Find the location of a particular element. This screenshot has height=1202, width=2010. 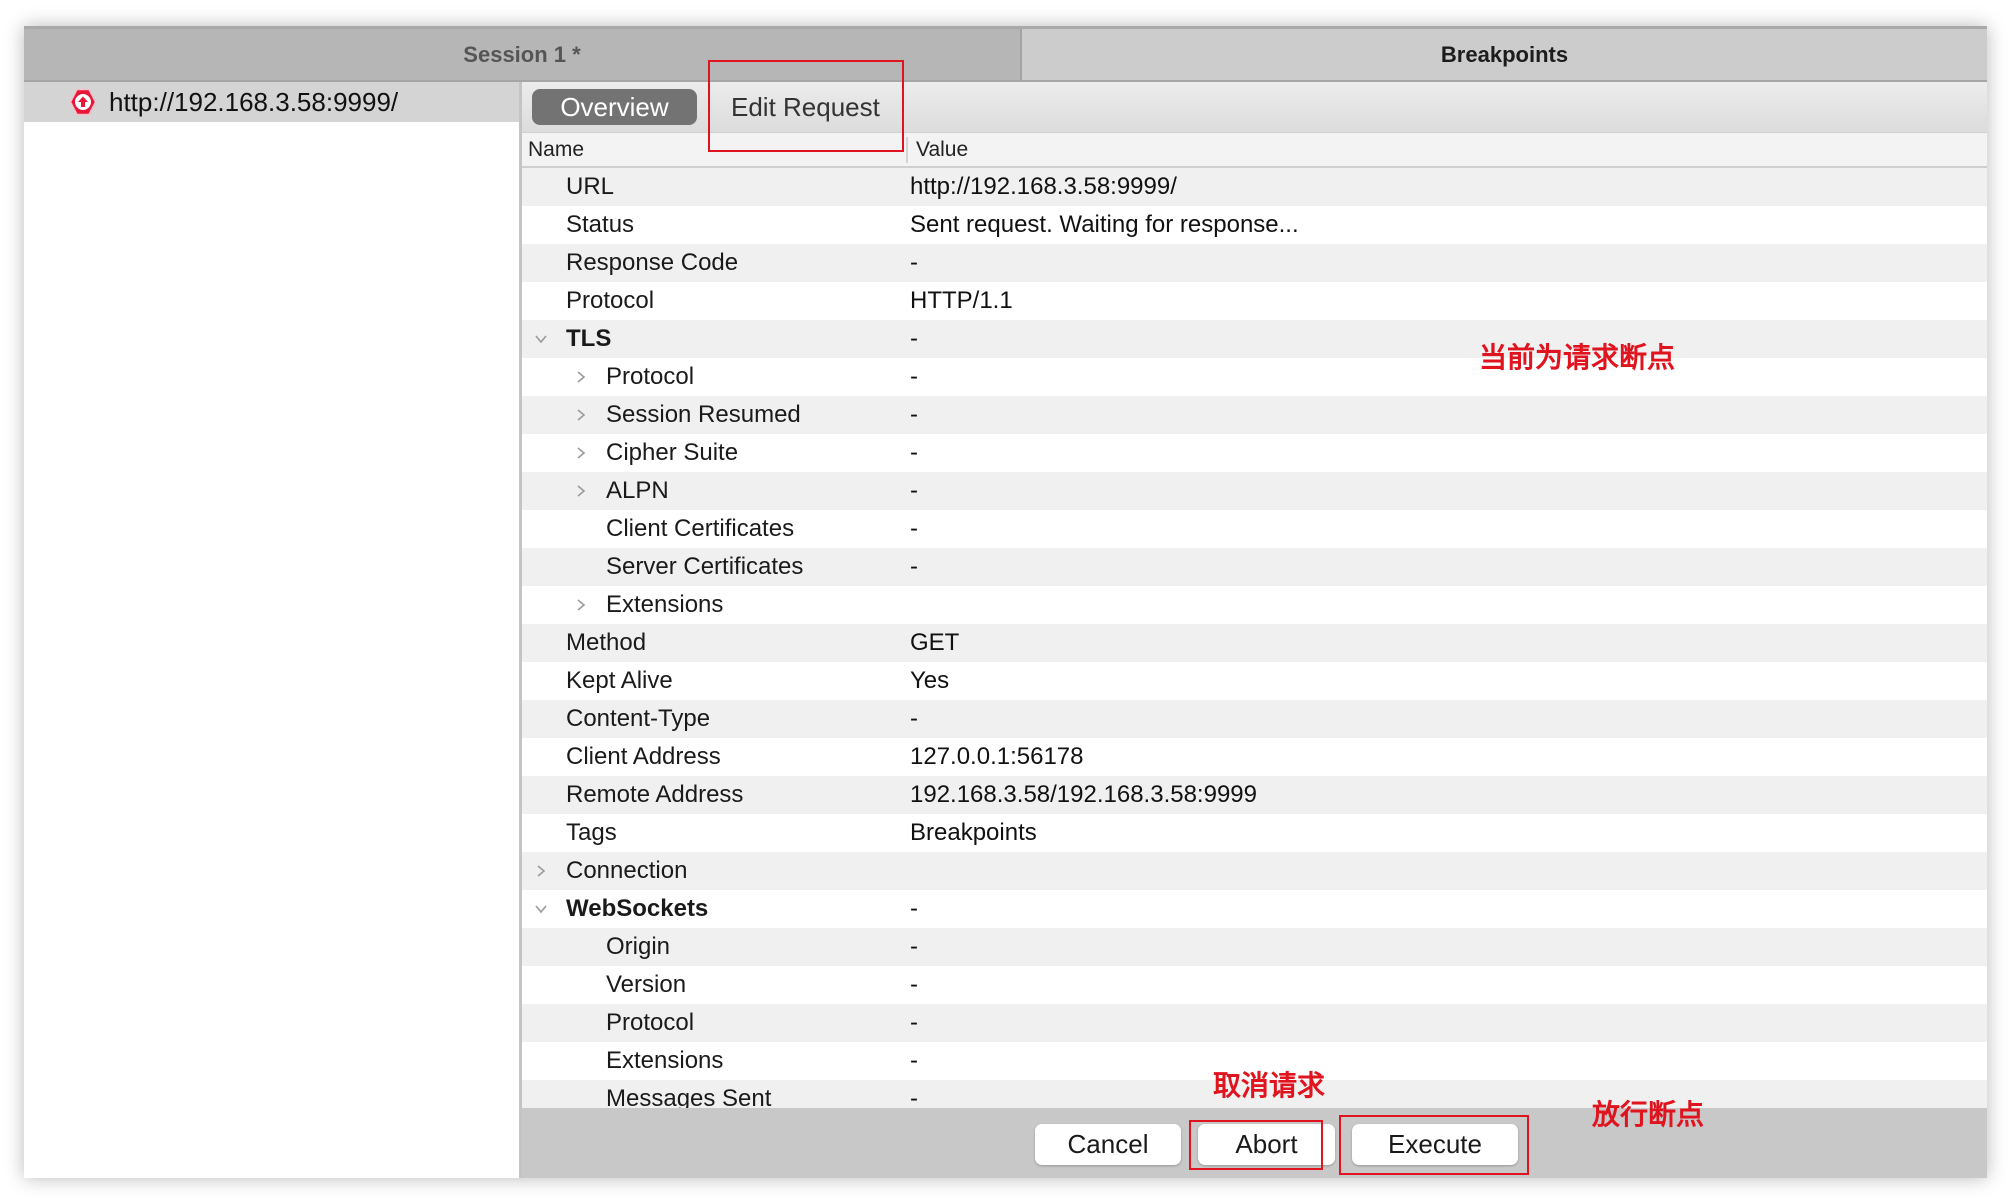

table-row: Client Certificates - is located at coordinates (1254, 529).